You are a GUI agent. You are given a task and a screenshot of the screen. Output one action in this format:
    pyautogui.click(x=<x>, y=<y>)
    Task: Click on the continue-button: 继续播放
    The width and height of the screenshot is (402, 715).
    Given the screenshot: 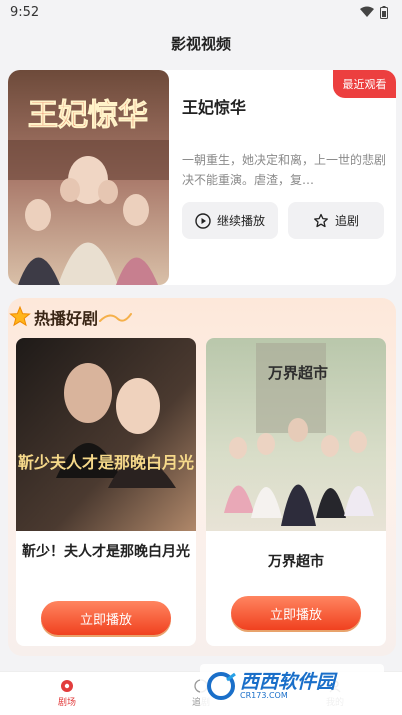 What is the action you would take?
    pyautogui.click(x=230, y=220)
    